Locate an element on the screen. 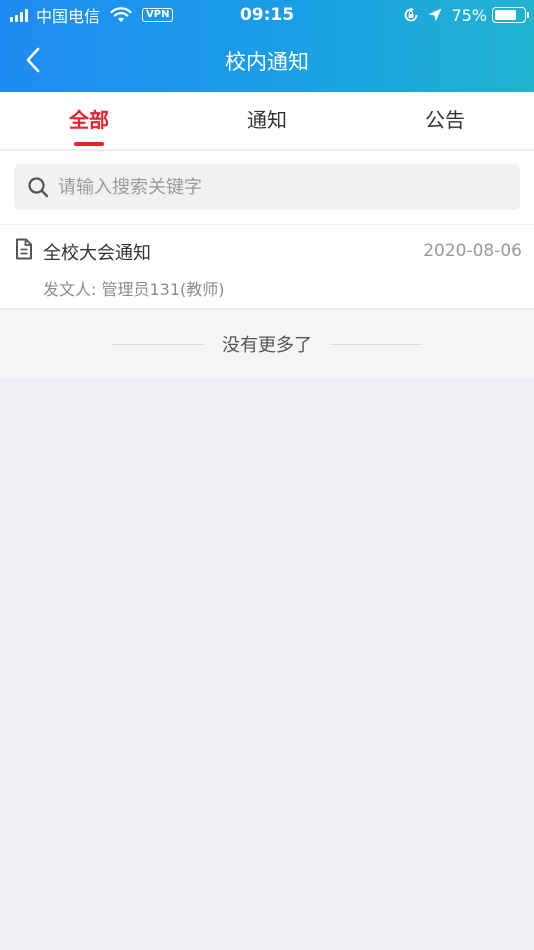 This screenshot has height=950, width=534. chevron-left-icon is located at coordinates (33, 60).